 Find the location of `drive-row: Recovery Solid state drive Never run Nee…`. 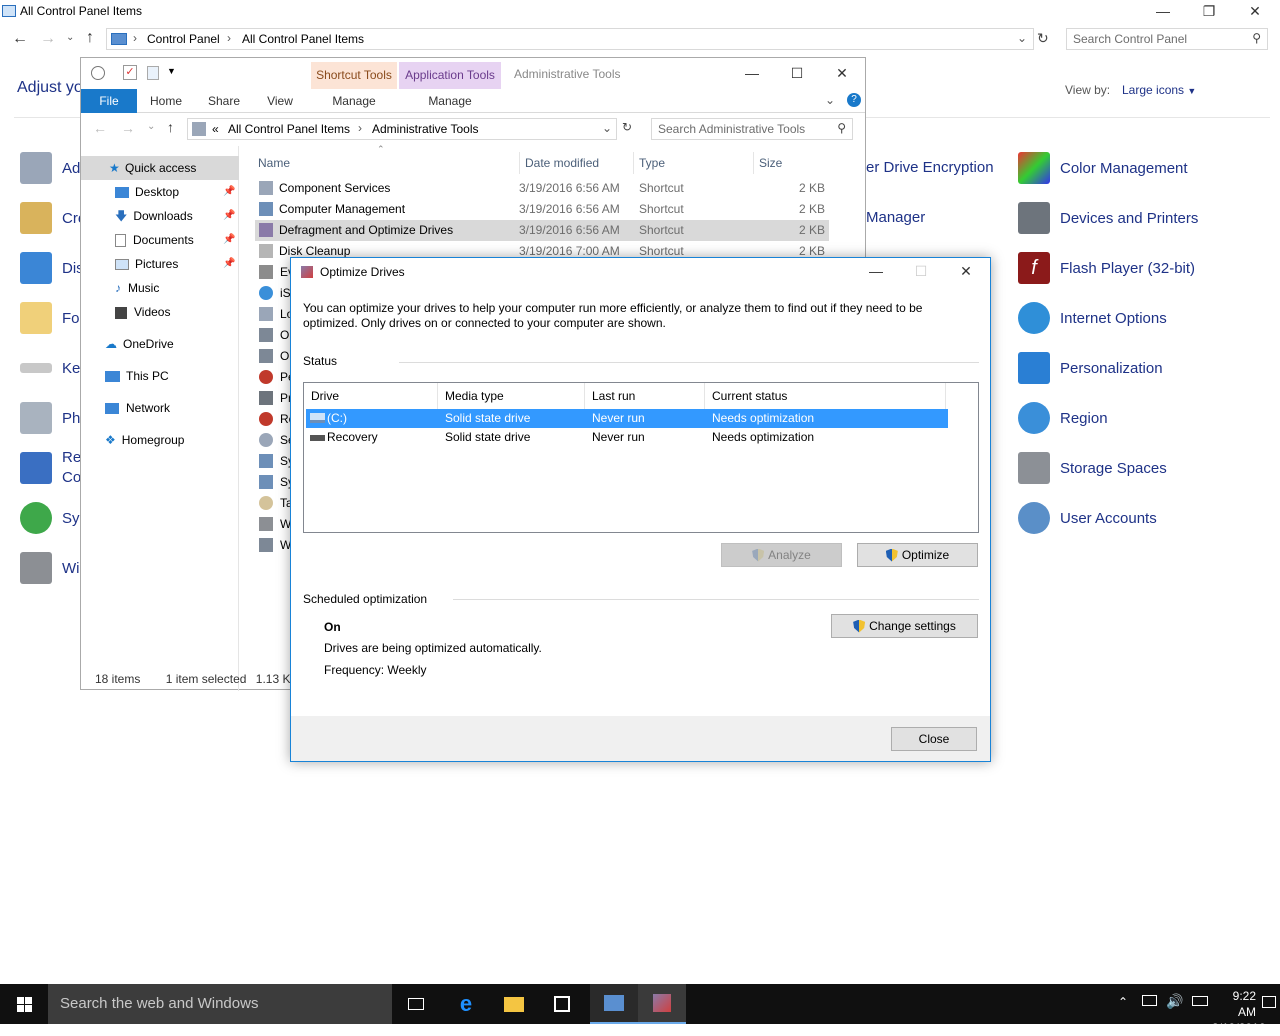

drive-row: Recovery Solid state drive Never run Nee… is located at coordinates (627, 437).